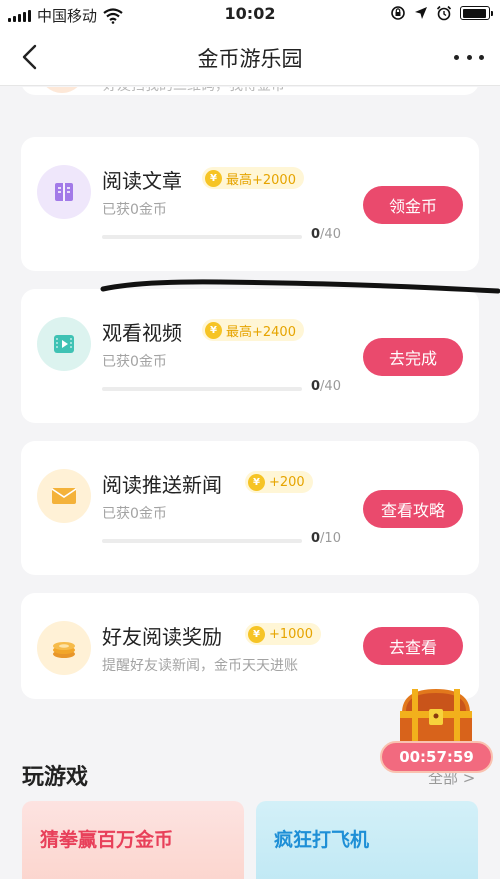 The image size is (500, 879). Describe the element at coordinates (142, 333) in the screenshot. I see `task-title: 观看视频` at that location.